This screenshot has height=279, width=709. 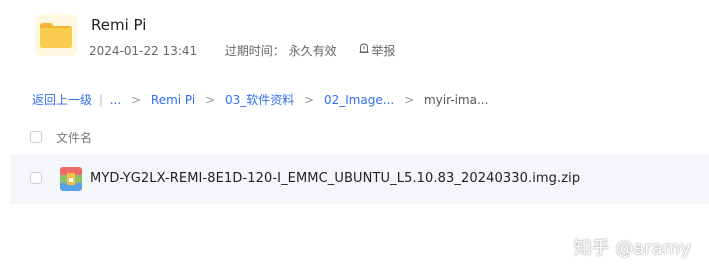 I want to click on report-icon, so click(x=364, y=48).